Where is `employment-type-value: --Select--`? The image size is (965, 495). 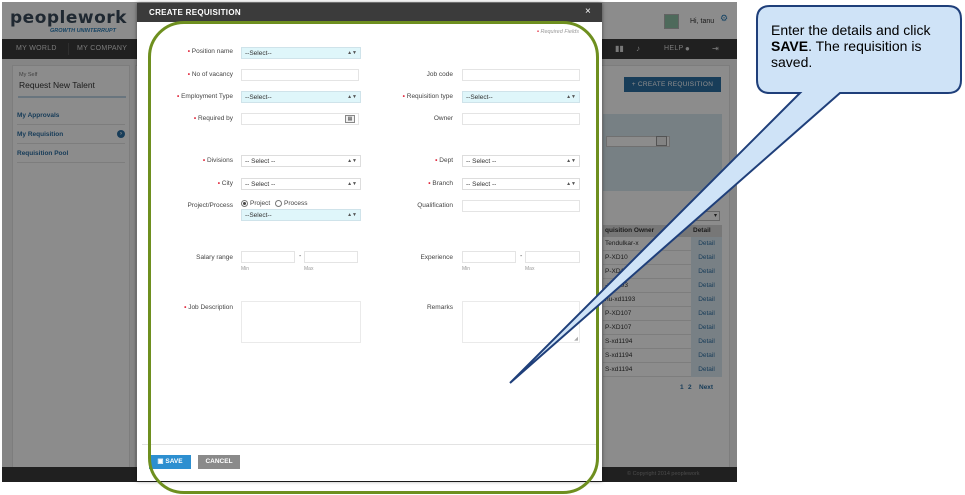 employment-type-value: --Select-- is located at coordinates (258, 97).